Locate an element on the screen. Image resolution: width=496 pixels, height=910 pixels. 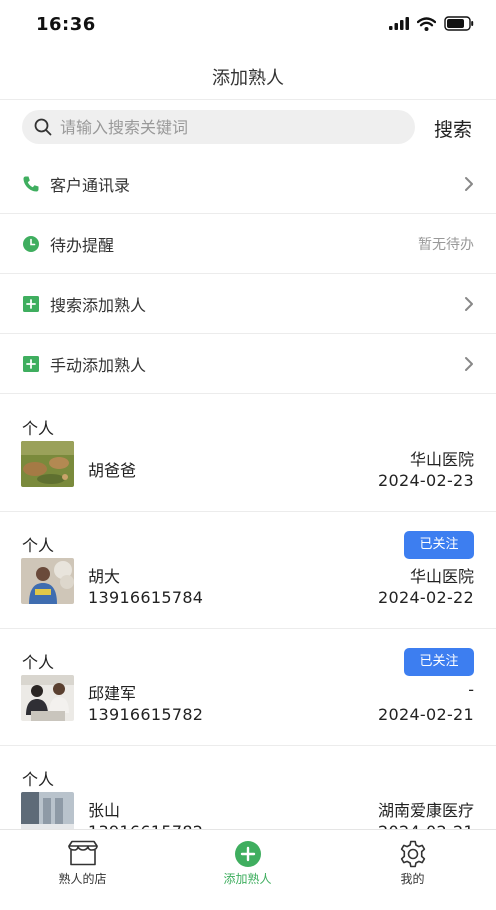
bottom-tab-bar: 熟人的店 添加熟人 我的 is located at coordinates (248, 869).